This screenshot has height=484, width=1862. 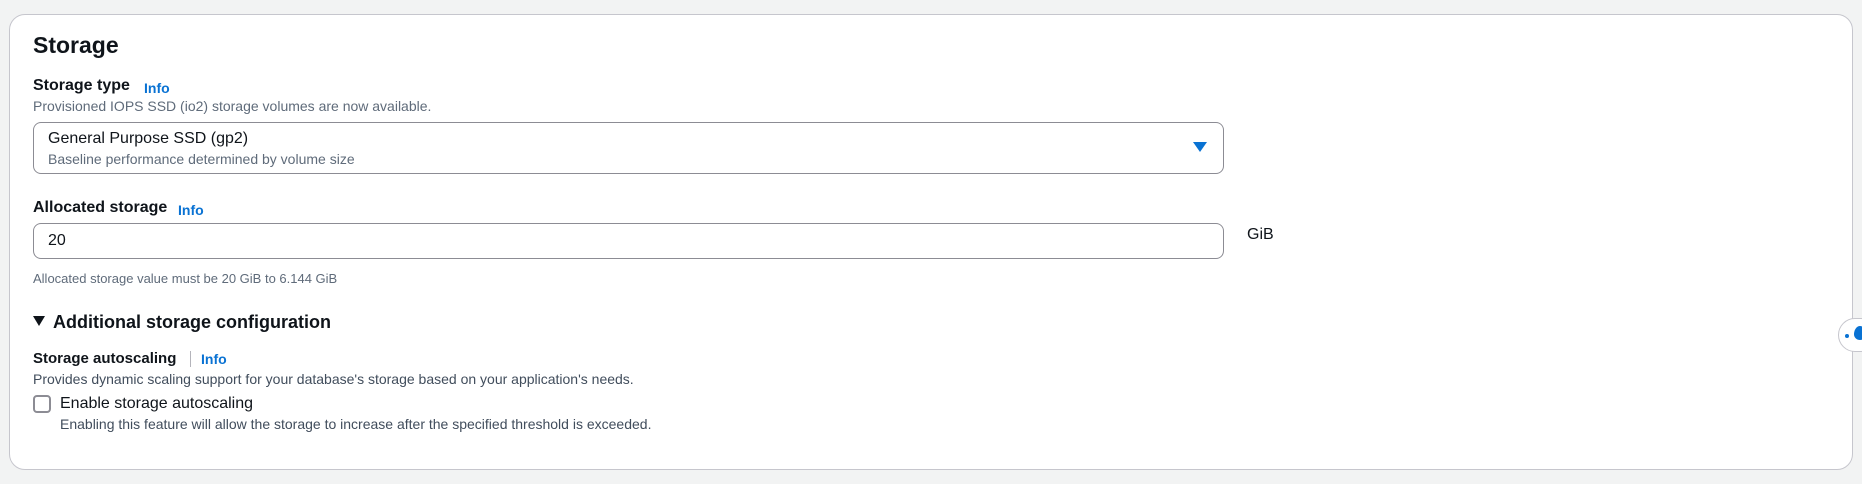 I want to click on storage-type-selected-value: General Purpose SSD (gp2), so click(x=148, y=138).